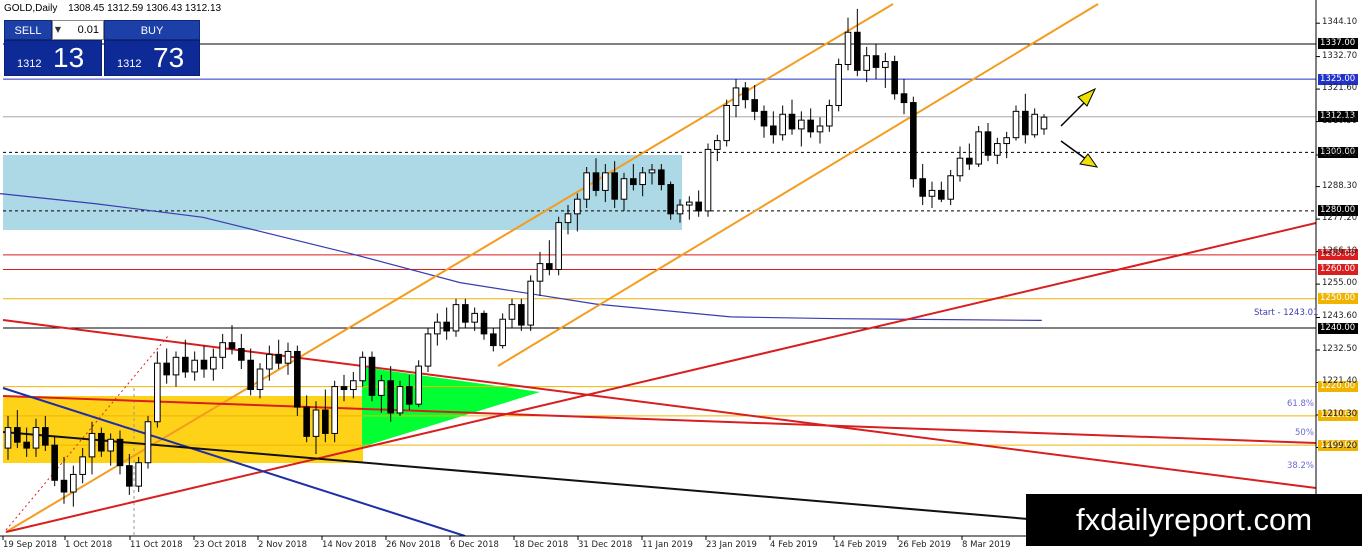  I want to click on sell-price-box: 1312 13, so click(53, 58).